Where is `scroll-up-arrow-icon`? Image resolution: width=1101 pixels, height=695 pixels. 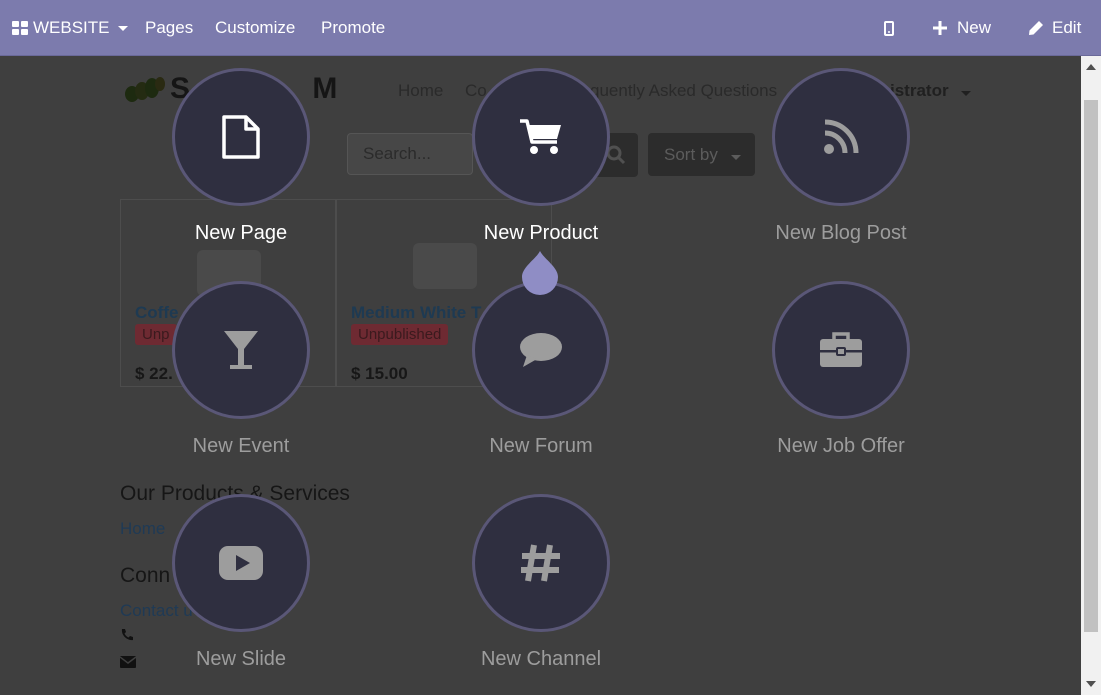
scroll-up-arrow-icon is located at coordinates (1091, 67).